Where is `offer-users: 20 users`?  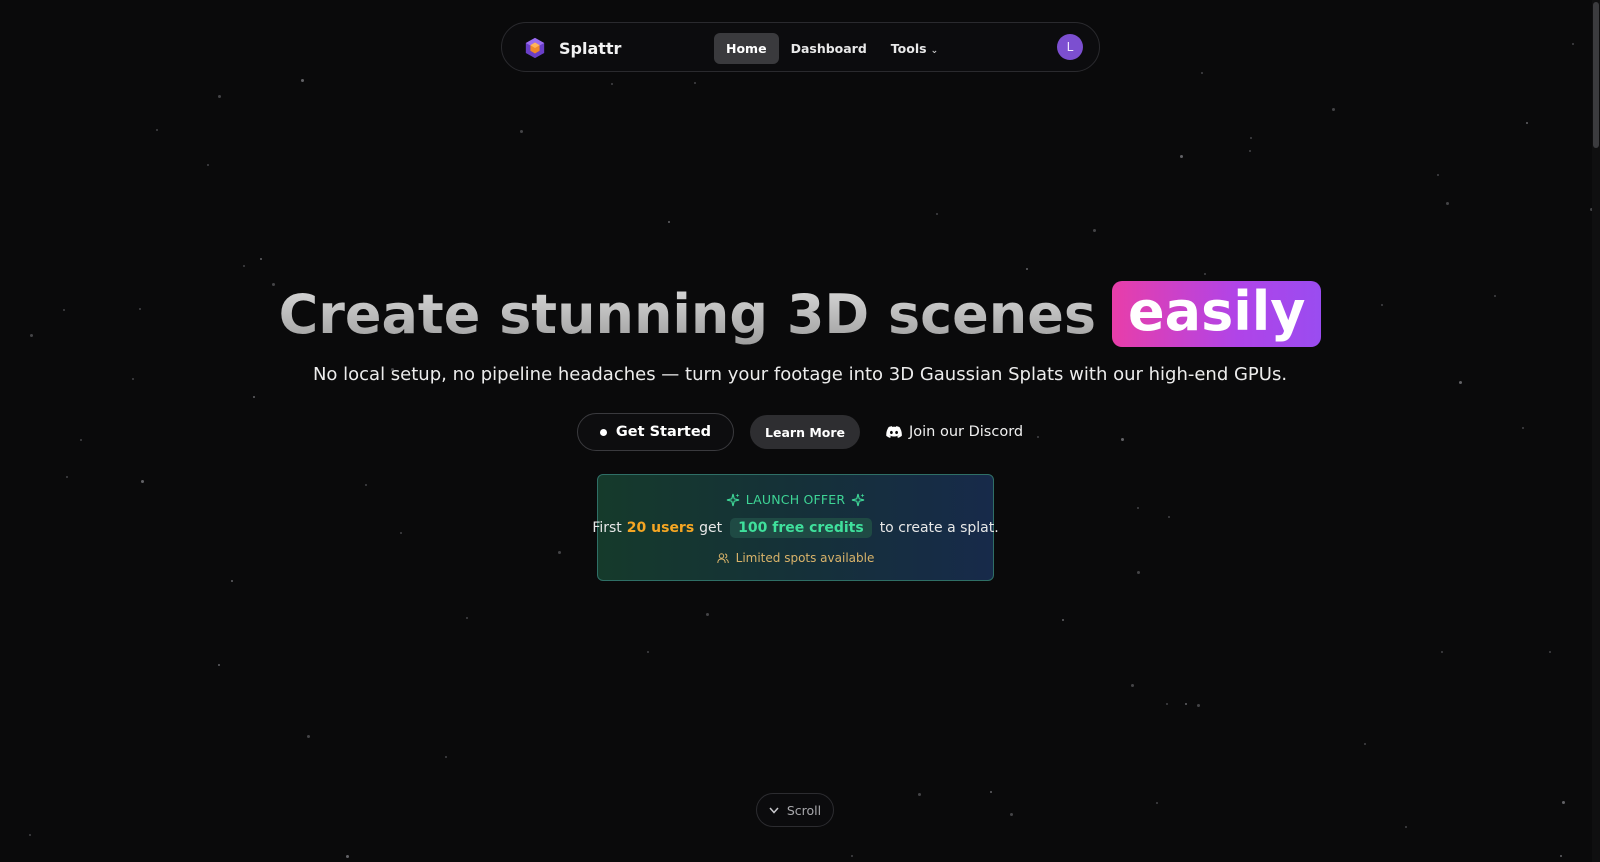
offer-users: 20 users is located at coordinates (660, 528).